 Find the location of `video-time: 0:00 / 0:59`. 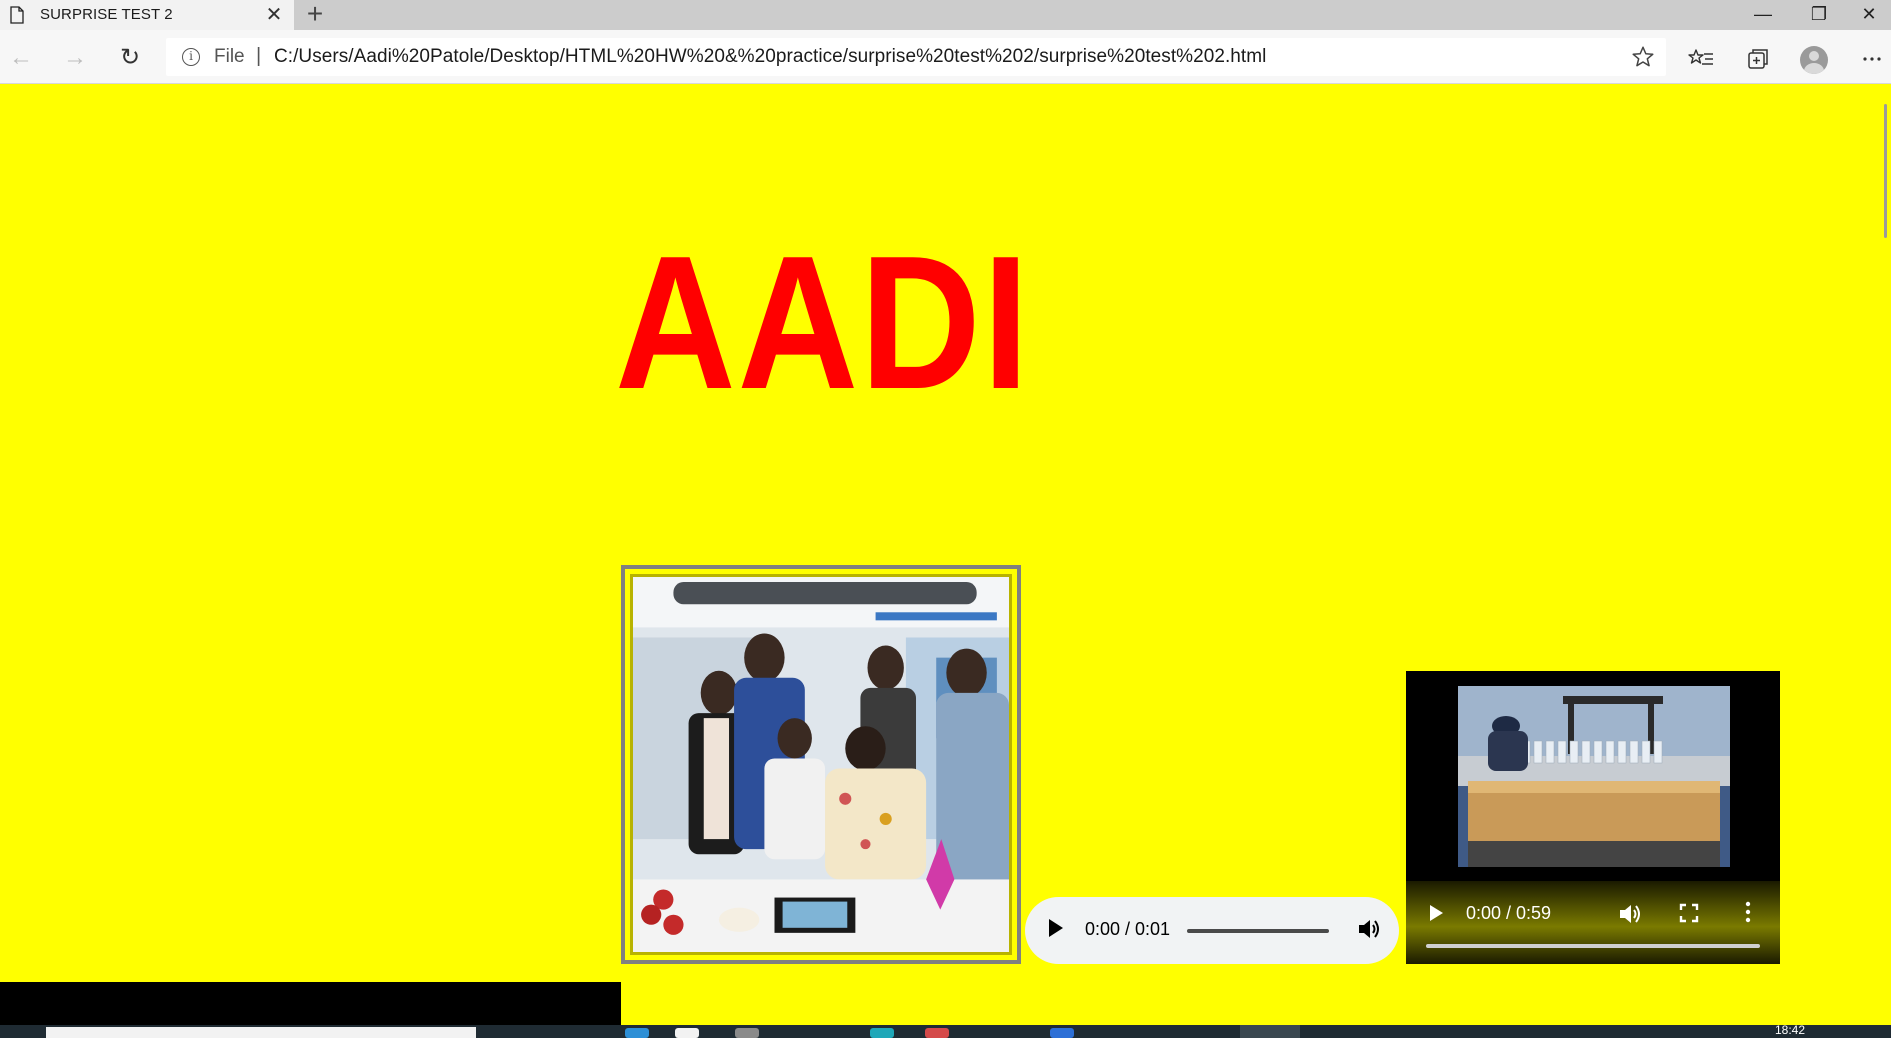

video-time: 0:00 / 0:59 is located at coordinates (1509, 913).